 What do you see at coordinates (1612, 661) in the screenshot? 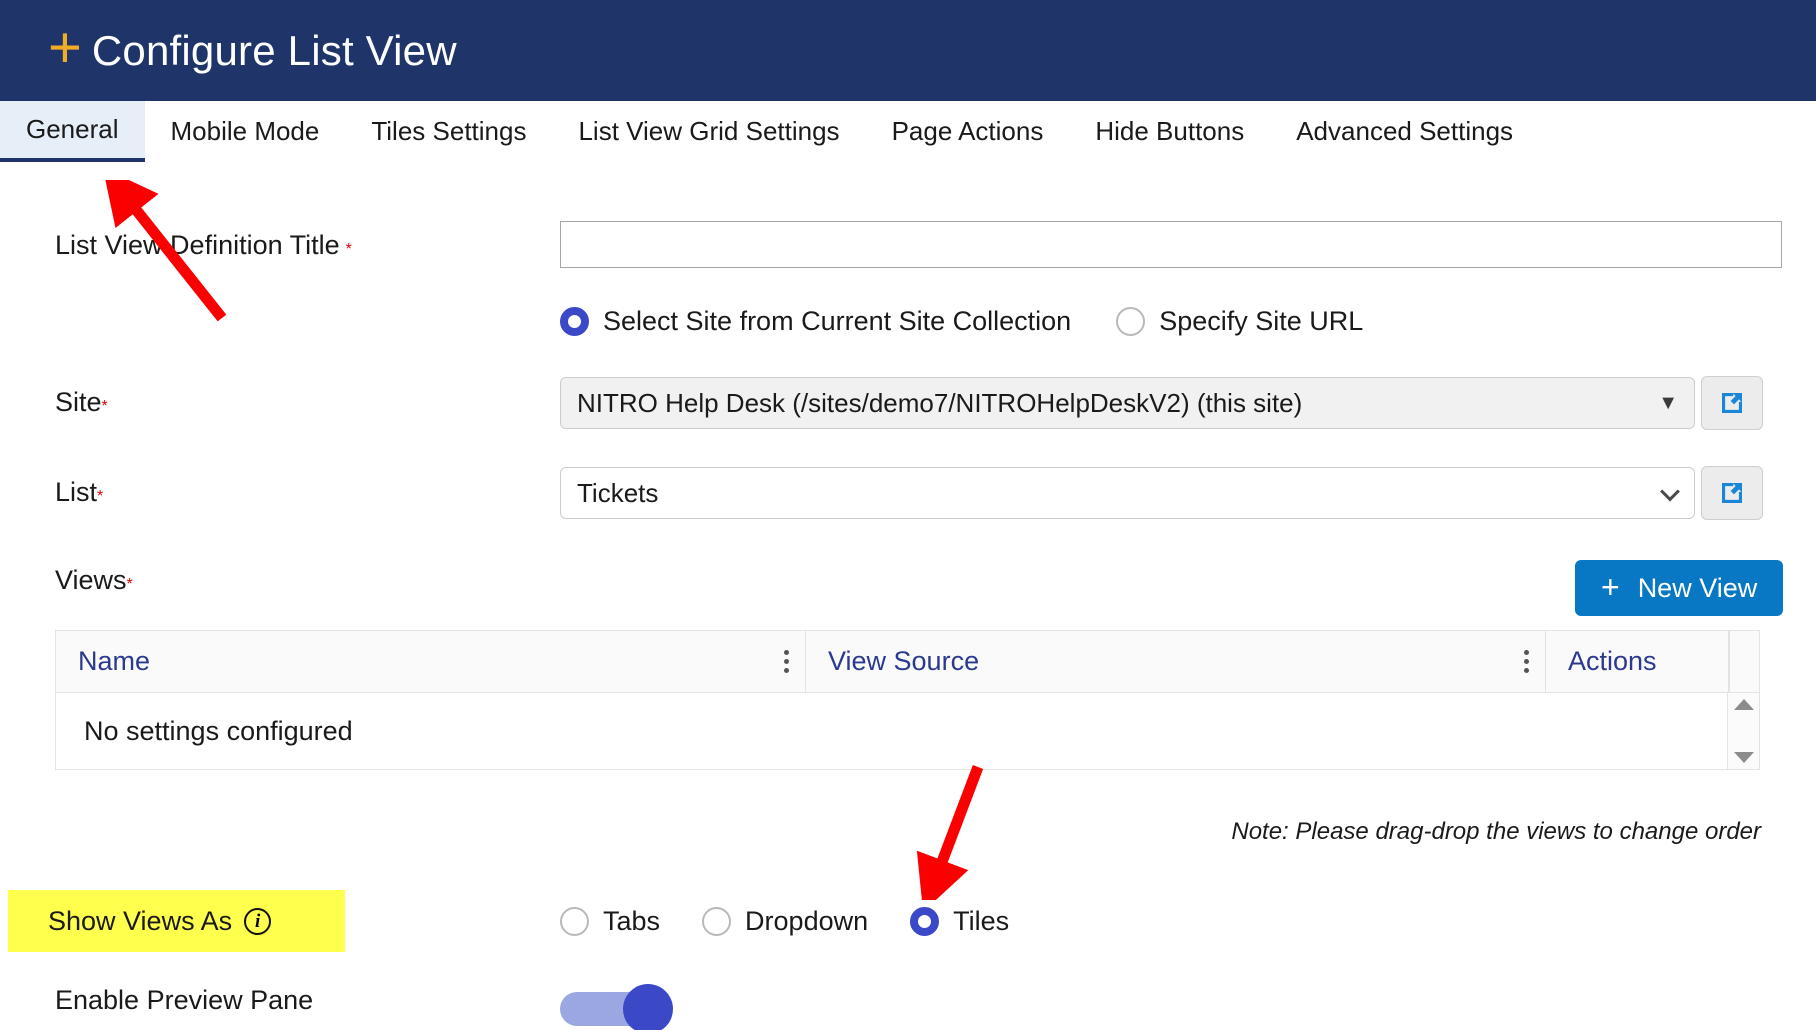
I see `column-header-actions-label: Actions` at bounding box center [1612, 661].